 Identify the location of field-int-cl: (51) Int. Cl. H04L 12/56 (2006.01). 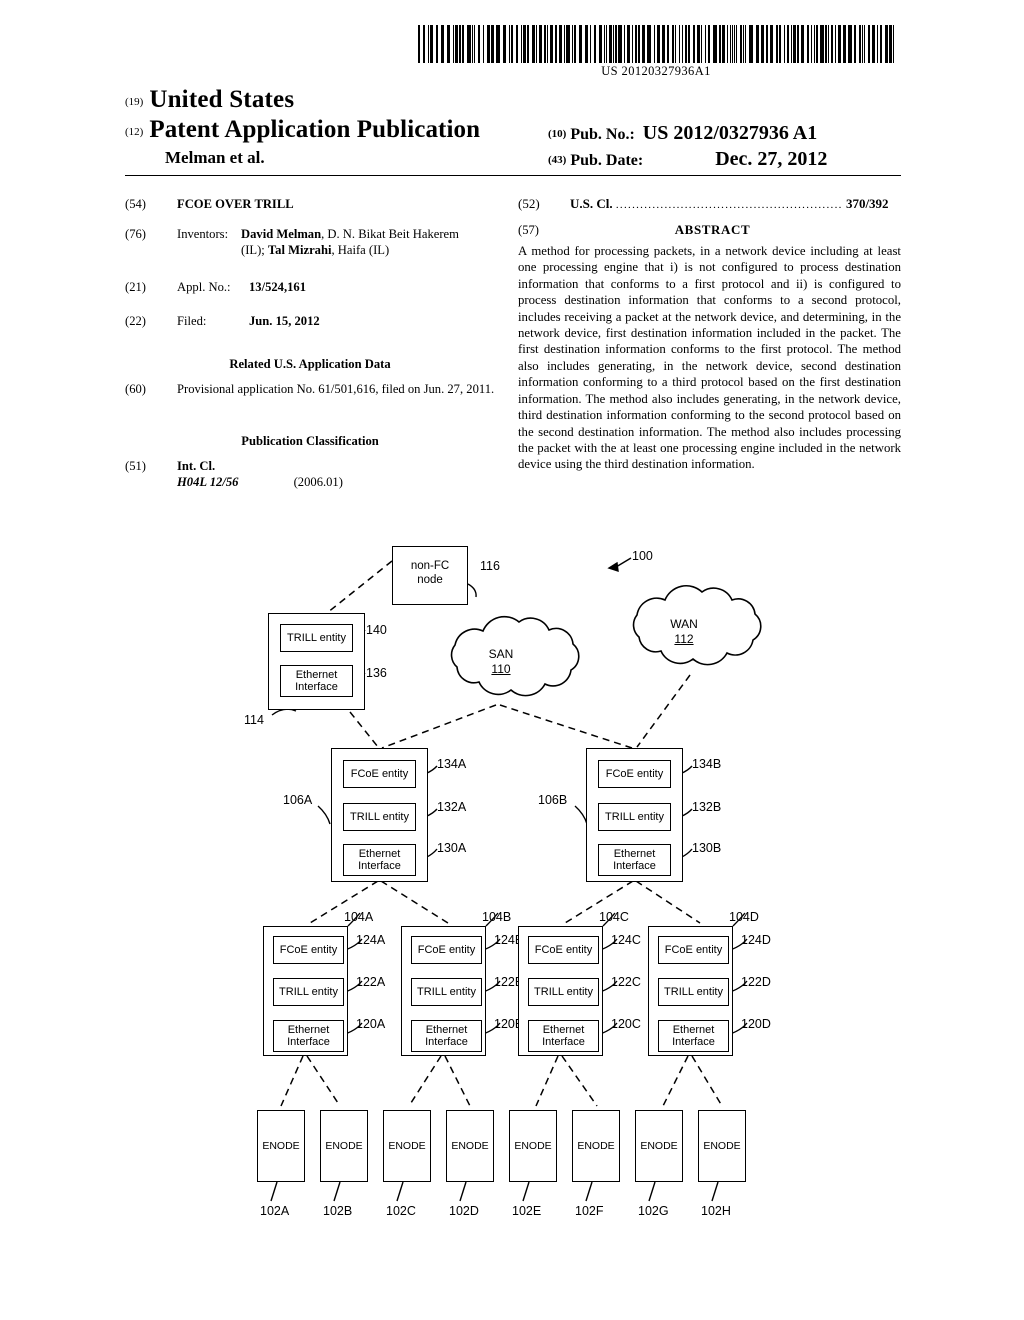
(310, 474).